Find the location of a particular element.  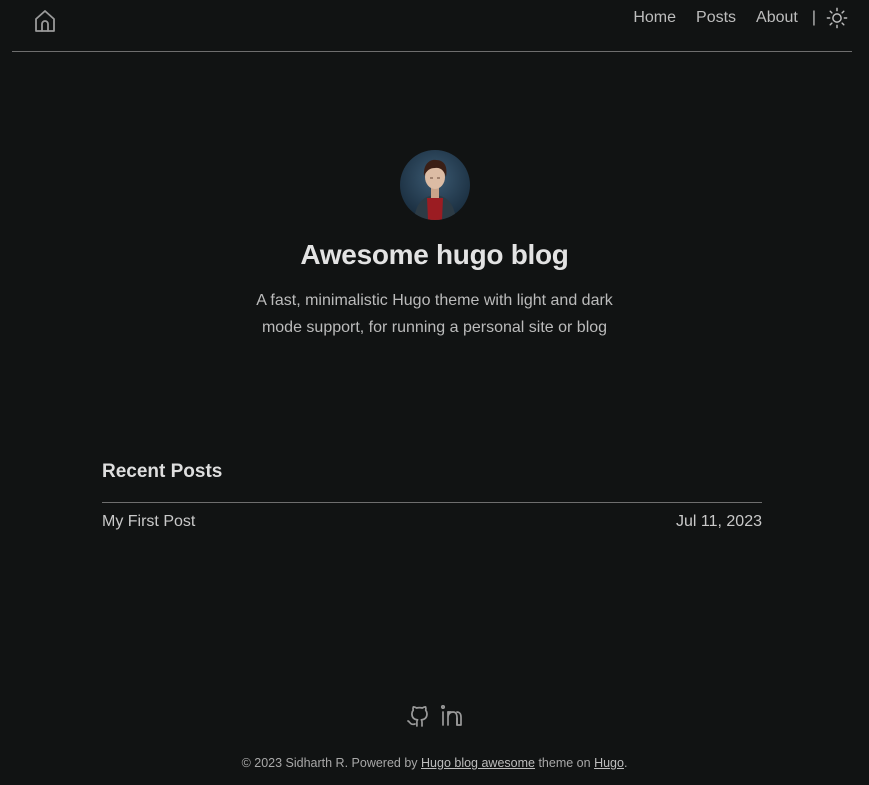

theme-link: Hugo blog awesome is located at coordinates (478, 763).